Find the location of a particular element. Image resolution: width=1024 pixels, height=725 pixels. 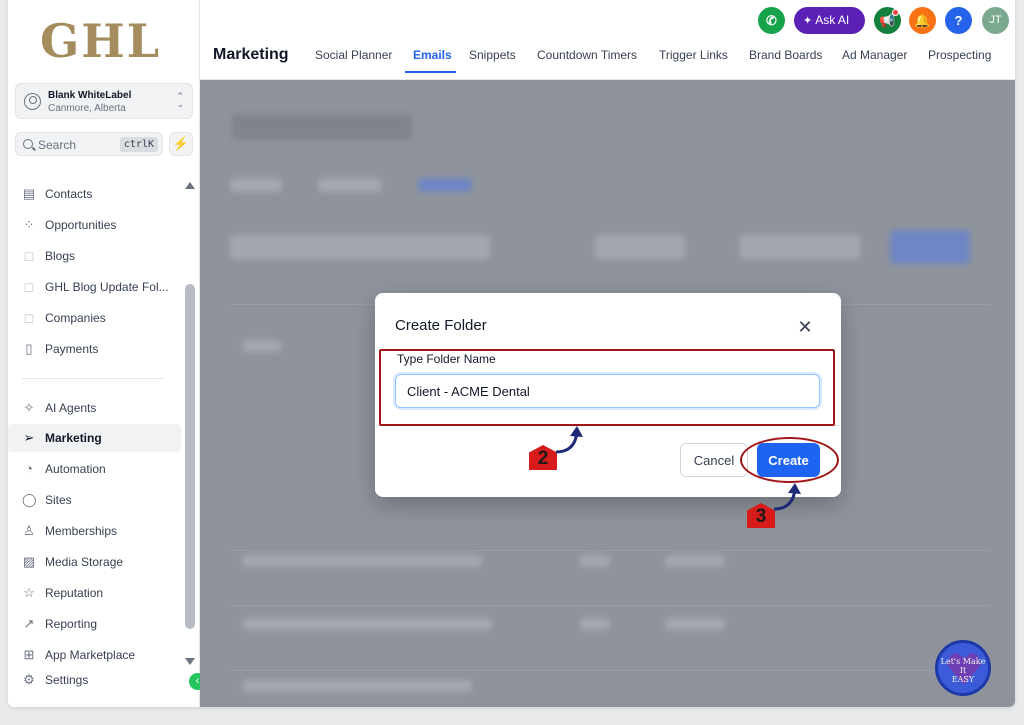

tab-ad-manager: Ad Manager is located at coordinates (874, 55).